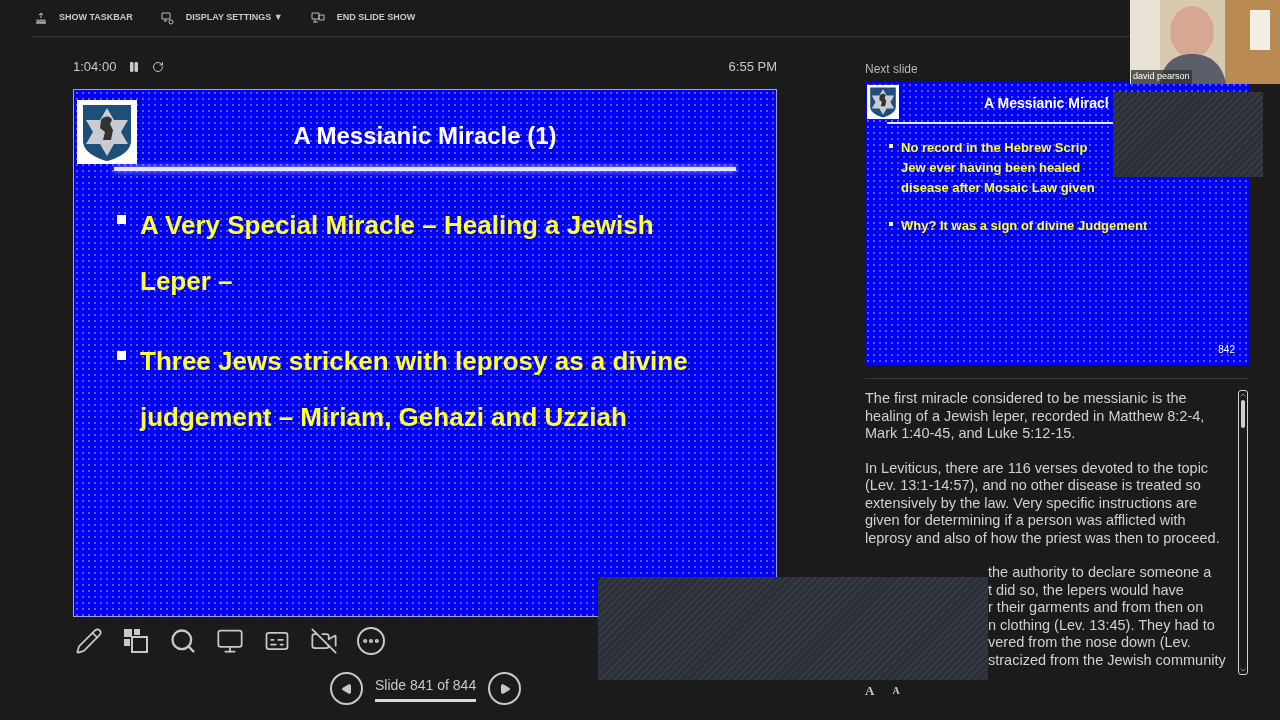 The height and width of the screenshot is (720, 1280). Describe the element at coordinates (317, 18) in the screenshot. I see `monitor-icon` at that location.